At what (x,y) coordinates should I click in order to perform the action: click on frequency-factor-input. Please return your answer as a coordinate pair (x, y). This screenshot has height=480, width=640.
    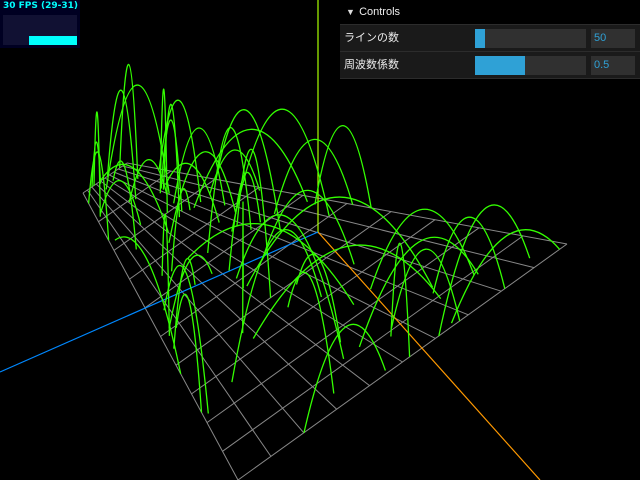
    Looking at the image, I should click on (613, 65).